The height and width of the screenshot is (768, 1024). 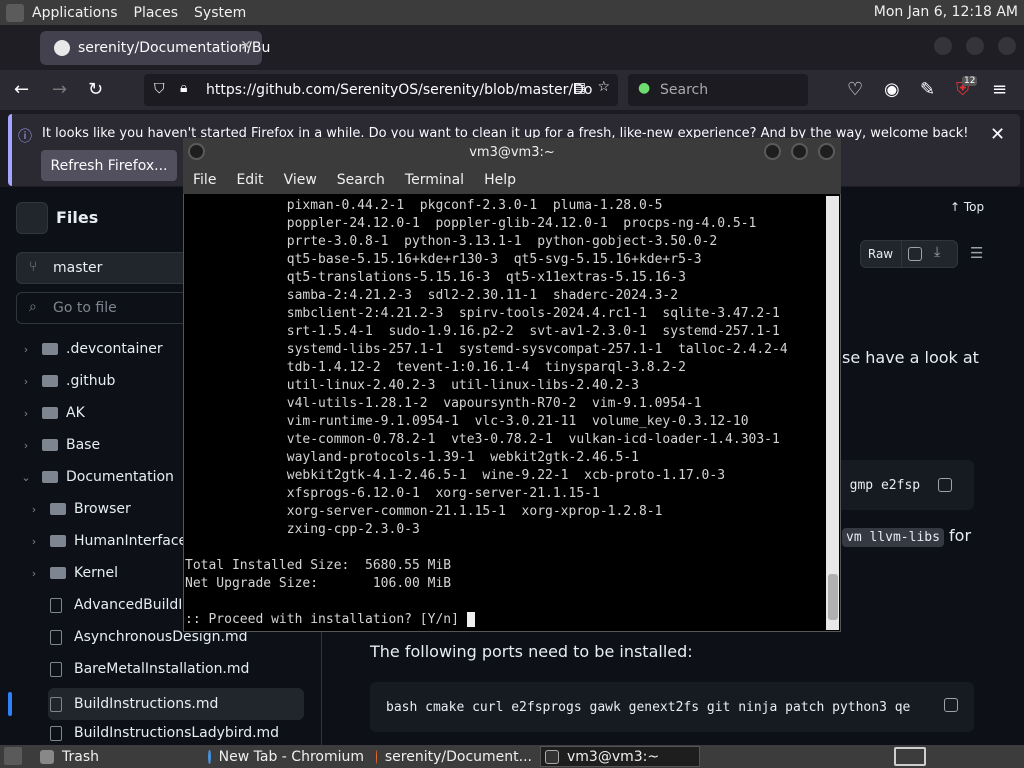 I want to click on distro-logo-icon, so click(x=15, y=12).